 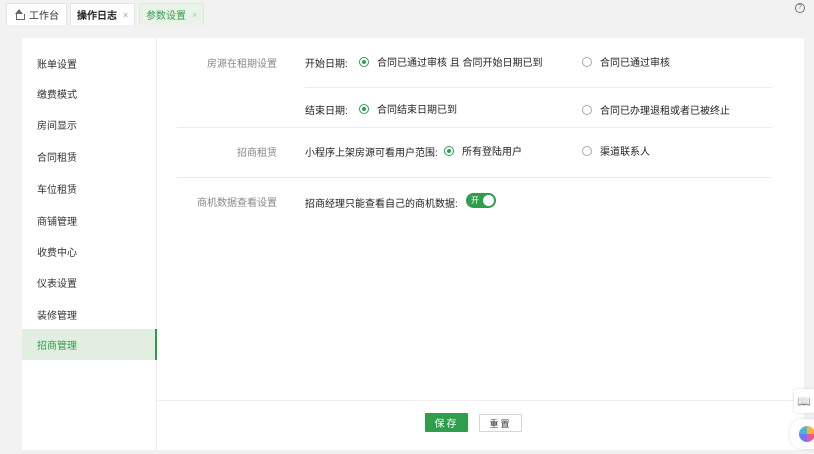 I want to click on reset-button: 重置, so click(x=500, y=423).